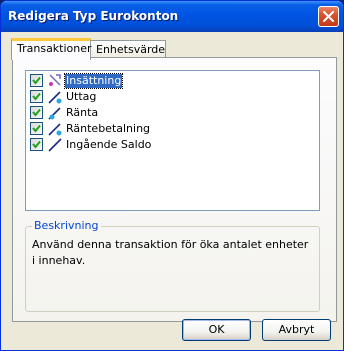 Image resolution: width=344 pixels, height=351 pixels. I want to click on cancel-button-label: Avbryt, so click(296, 329).